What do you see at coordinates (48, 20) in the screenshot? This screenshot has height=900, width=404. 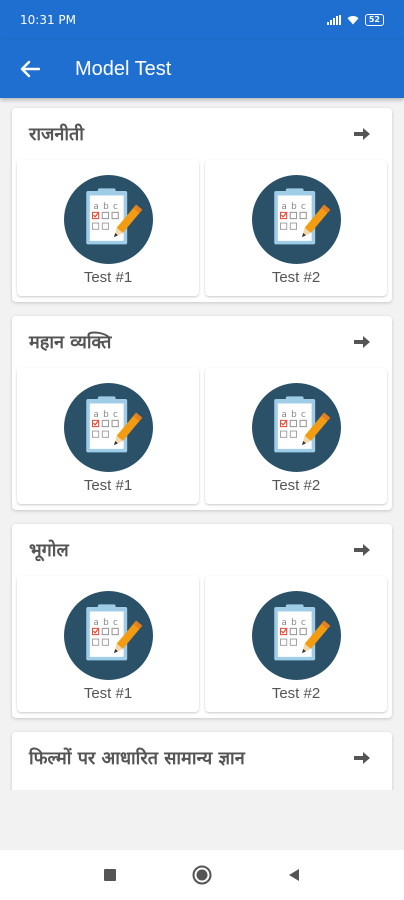 I see `status-time: 10:31 PM` at bounding box center [48, 20].